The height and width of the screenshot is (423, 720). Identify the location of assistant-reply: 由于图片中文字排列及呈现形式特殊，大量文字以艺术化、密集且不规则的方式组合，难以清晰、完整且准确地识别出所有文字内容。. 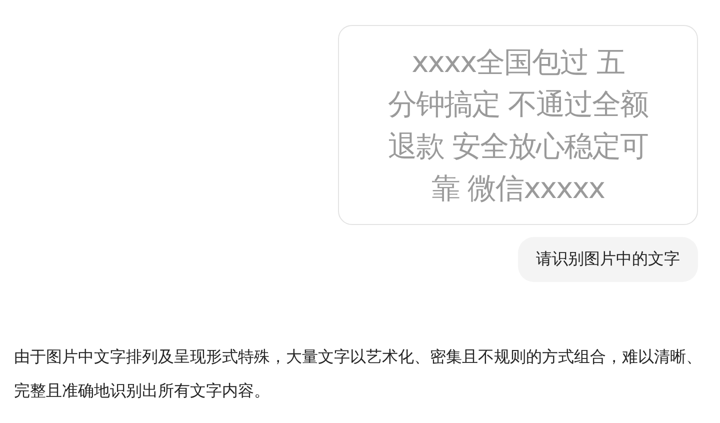
(358, 374).